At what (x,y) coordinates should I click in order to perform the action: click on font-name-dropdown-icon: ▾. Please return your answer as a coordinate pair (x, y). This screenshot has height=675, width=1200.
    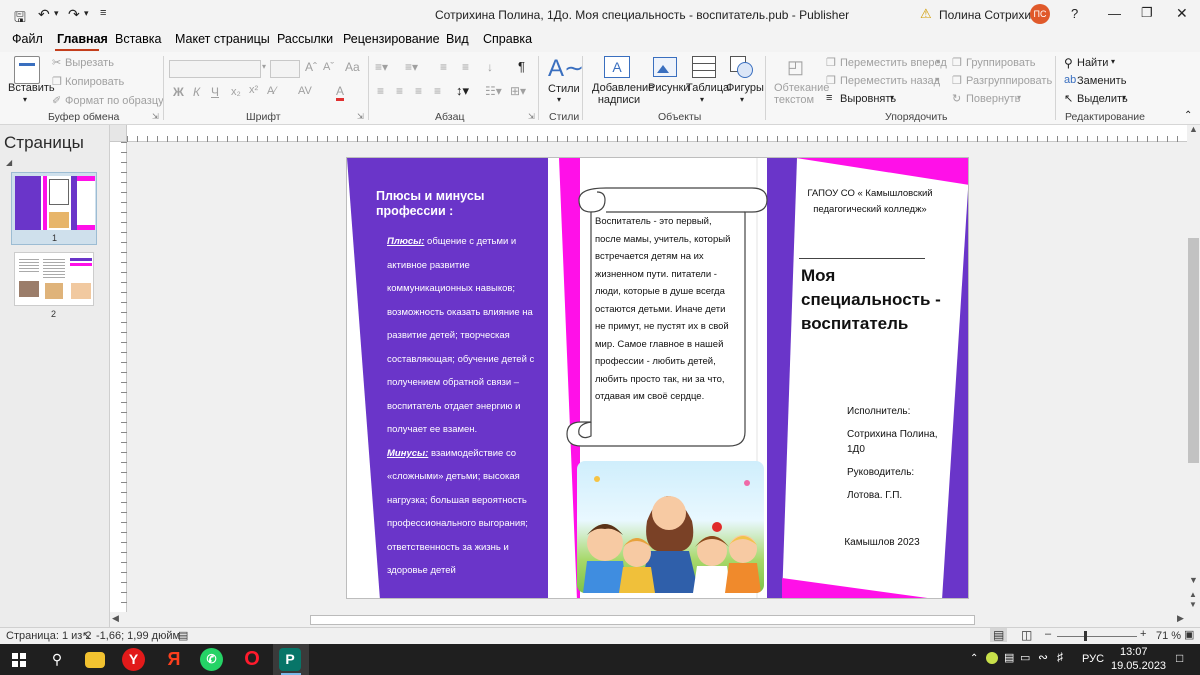
    Looking at the image, I should click on (264, 66).